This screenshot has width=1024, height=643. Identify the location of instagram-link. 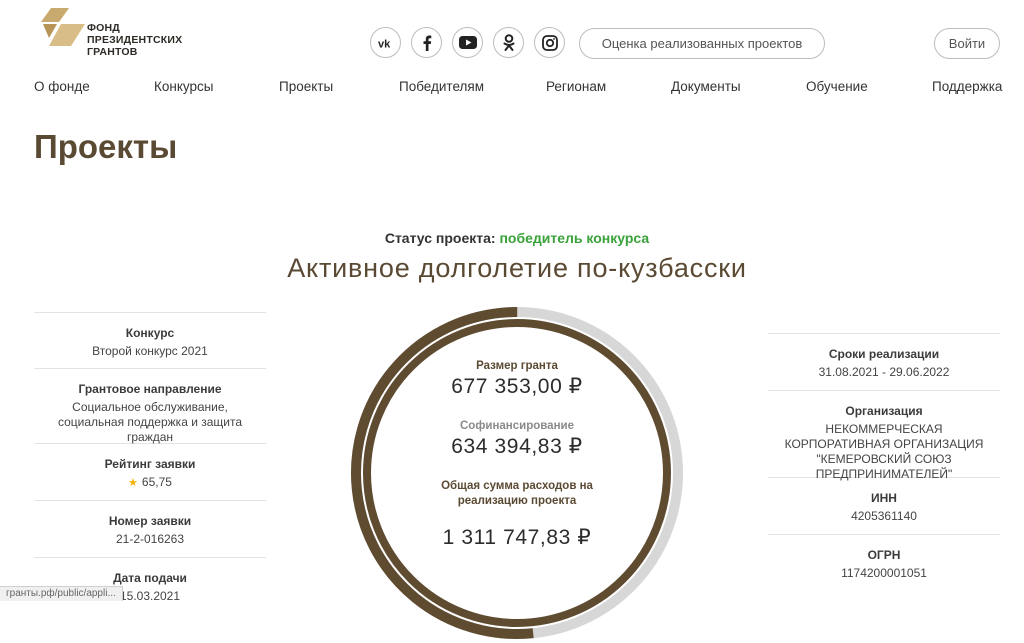
(549, 42).